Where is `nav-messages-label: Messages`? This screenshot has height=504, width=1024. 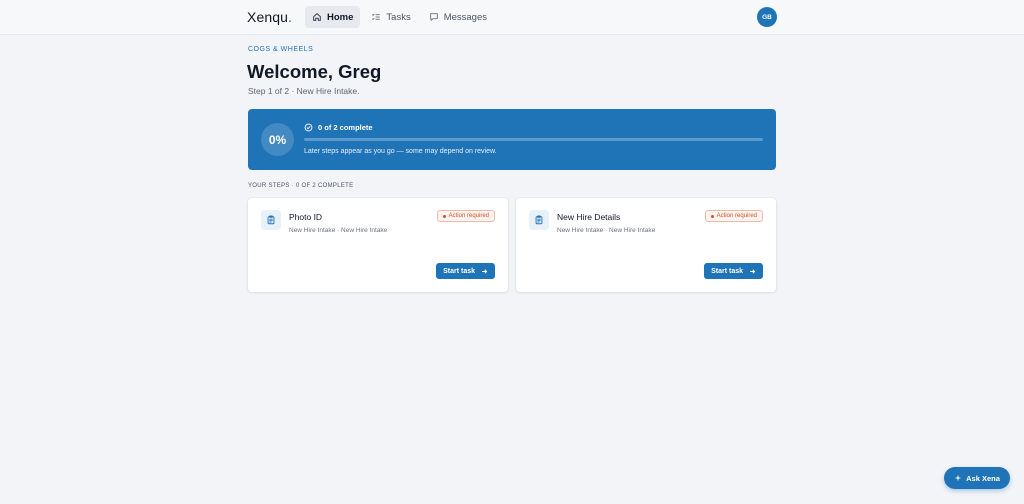
nav-messages-label: Messages is located at coordinates (465, 17).